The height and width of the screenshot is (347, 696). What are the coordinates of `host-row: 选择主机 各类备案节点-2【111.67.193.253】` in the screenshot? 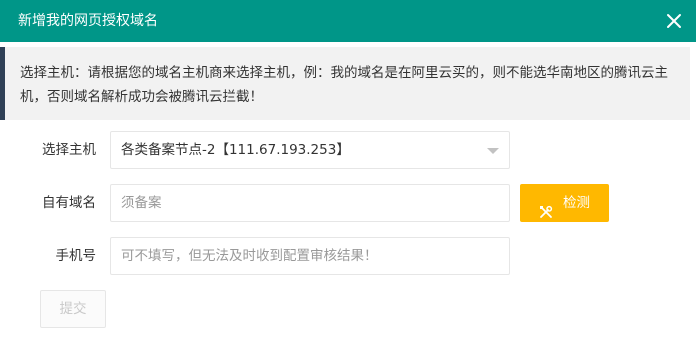 It's located at (260, 150).